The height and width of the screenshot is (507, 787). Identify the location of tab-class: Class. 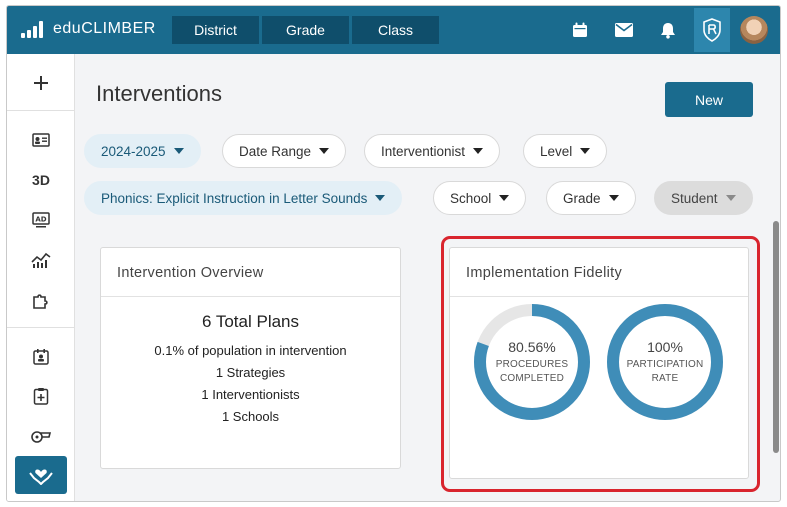
(395, 30).